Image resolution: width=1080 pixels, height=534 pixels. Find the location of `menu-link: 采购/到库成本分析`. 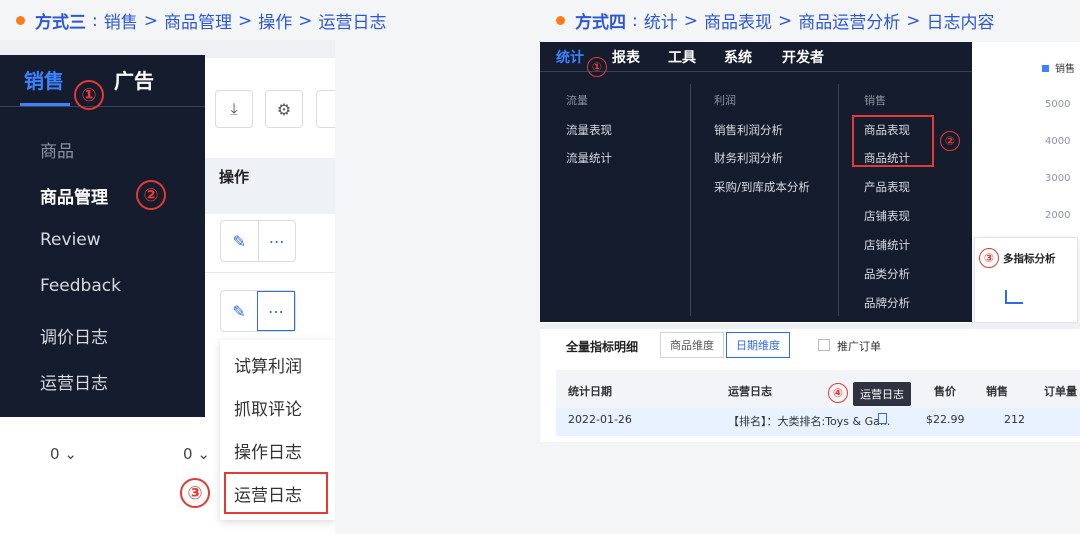

menu-link: 采购/到库成本分析 is located at coordinates (762, 187).